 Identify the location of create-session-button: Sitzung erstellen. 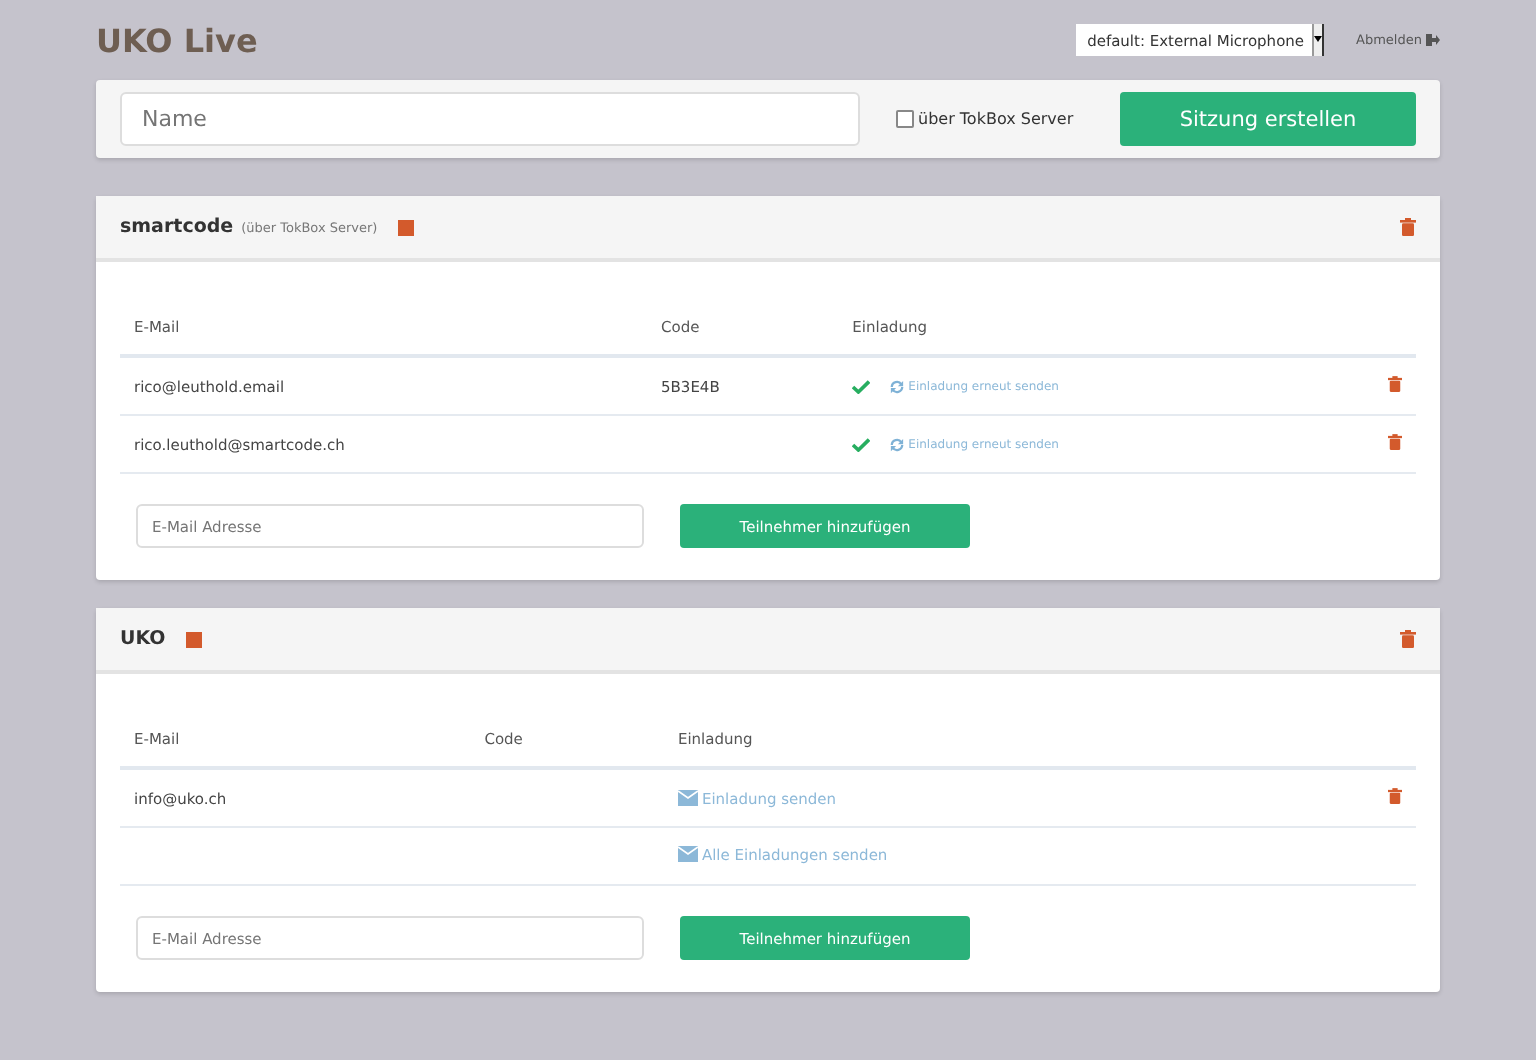
(1268, 119).